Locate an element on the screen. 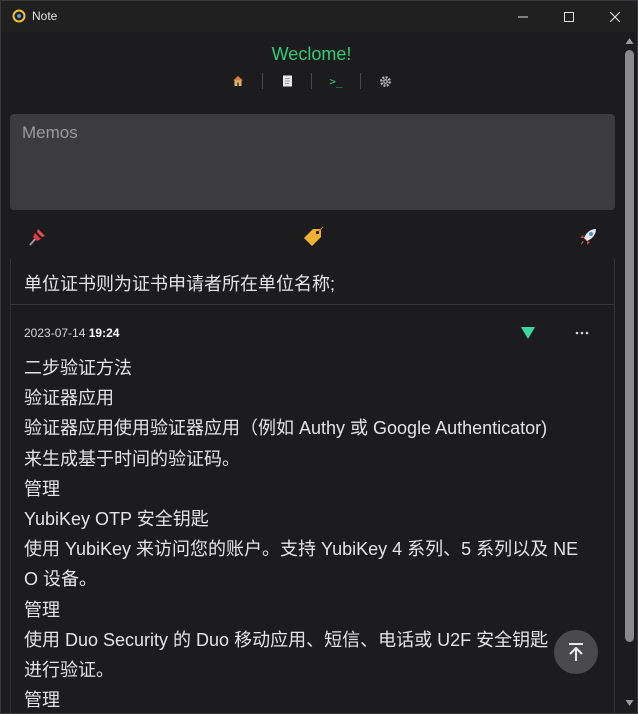  scrollbar-thumb is located at coordinates (629, 346).